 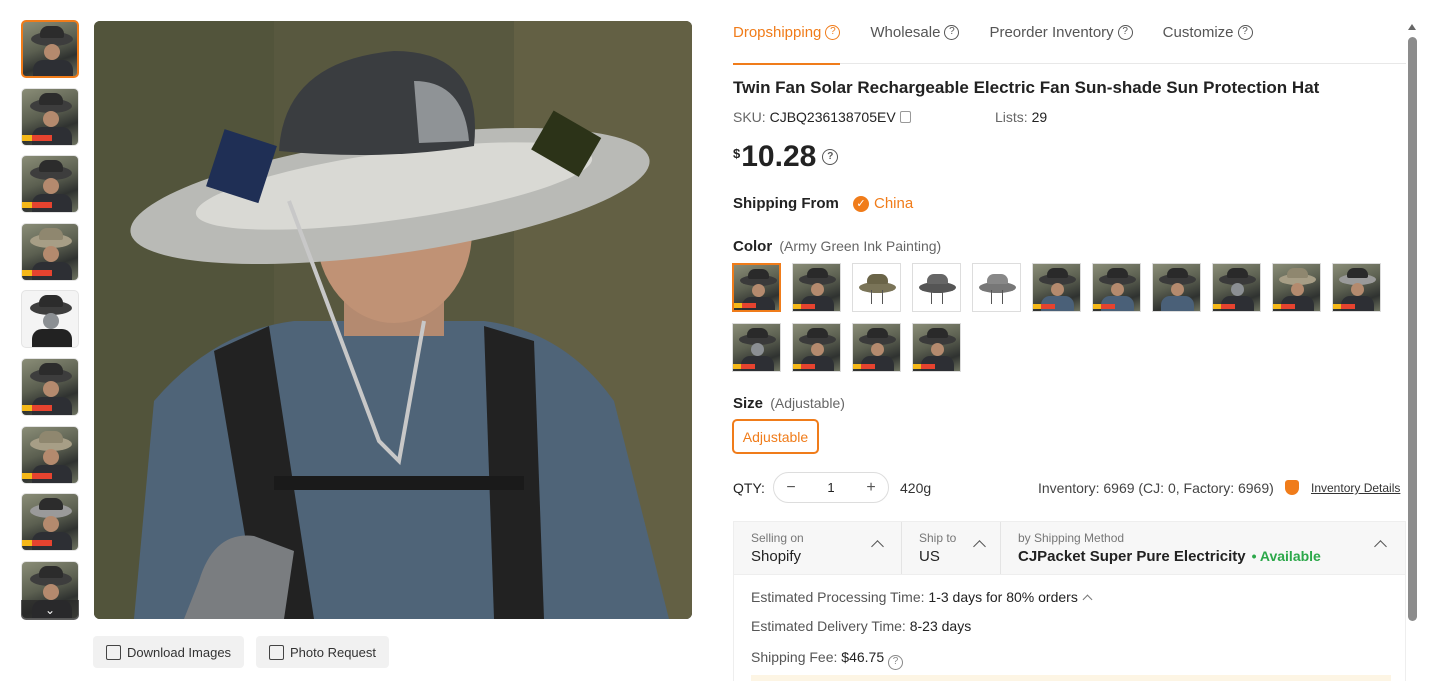 I want to click on product-weight: 420g, so click(x=916, y=488).